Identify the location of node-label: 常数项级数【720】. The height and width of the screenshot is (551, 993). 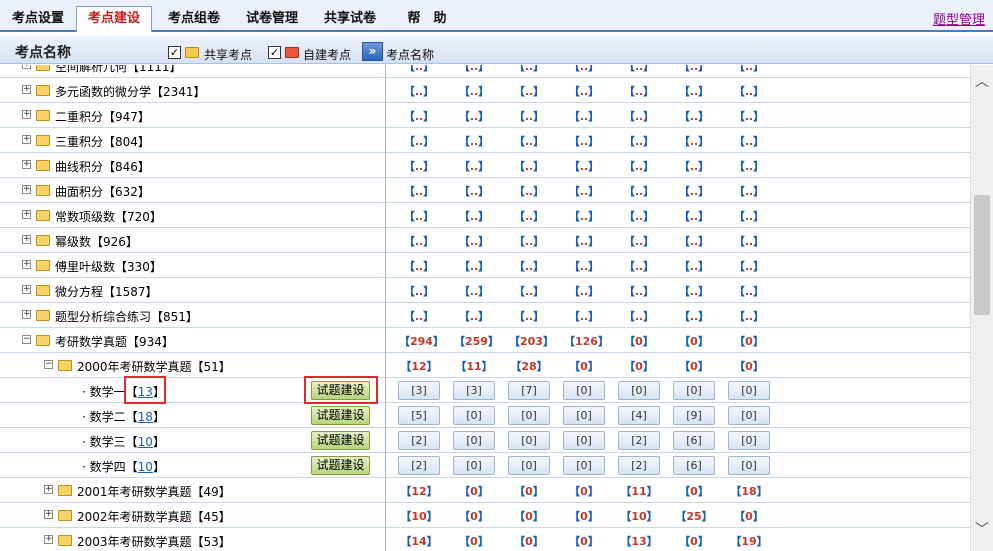
(108, 216).